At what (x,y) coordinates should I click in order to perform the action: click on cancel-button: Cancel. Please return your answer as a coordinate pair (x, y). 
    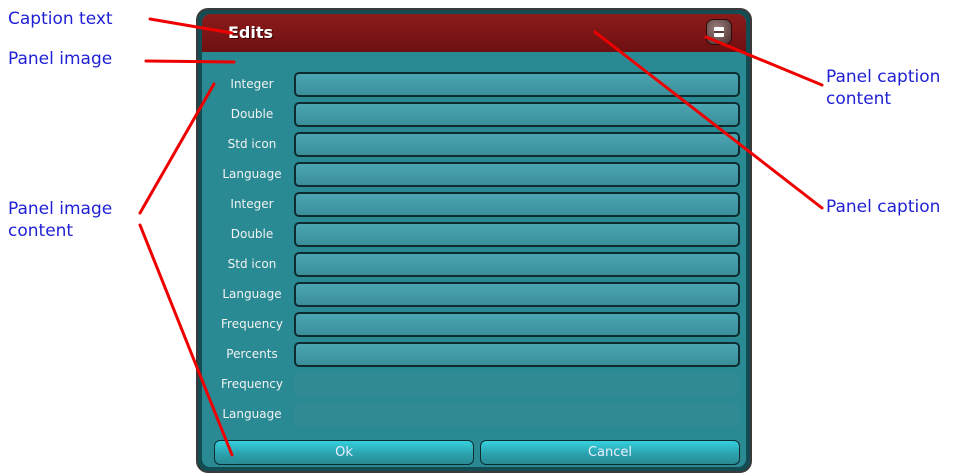
    Looking at the image, I should click on (610, 452).